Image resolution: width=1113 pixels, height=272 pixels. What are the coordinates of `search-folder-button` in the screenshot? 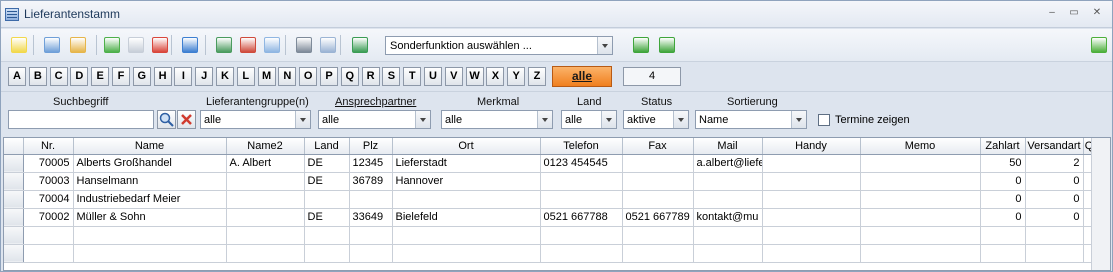 It's located at (78, 45).